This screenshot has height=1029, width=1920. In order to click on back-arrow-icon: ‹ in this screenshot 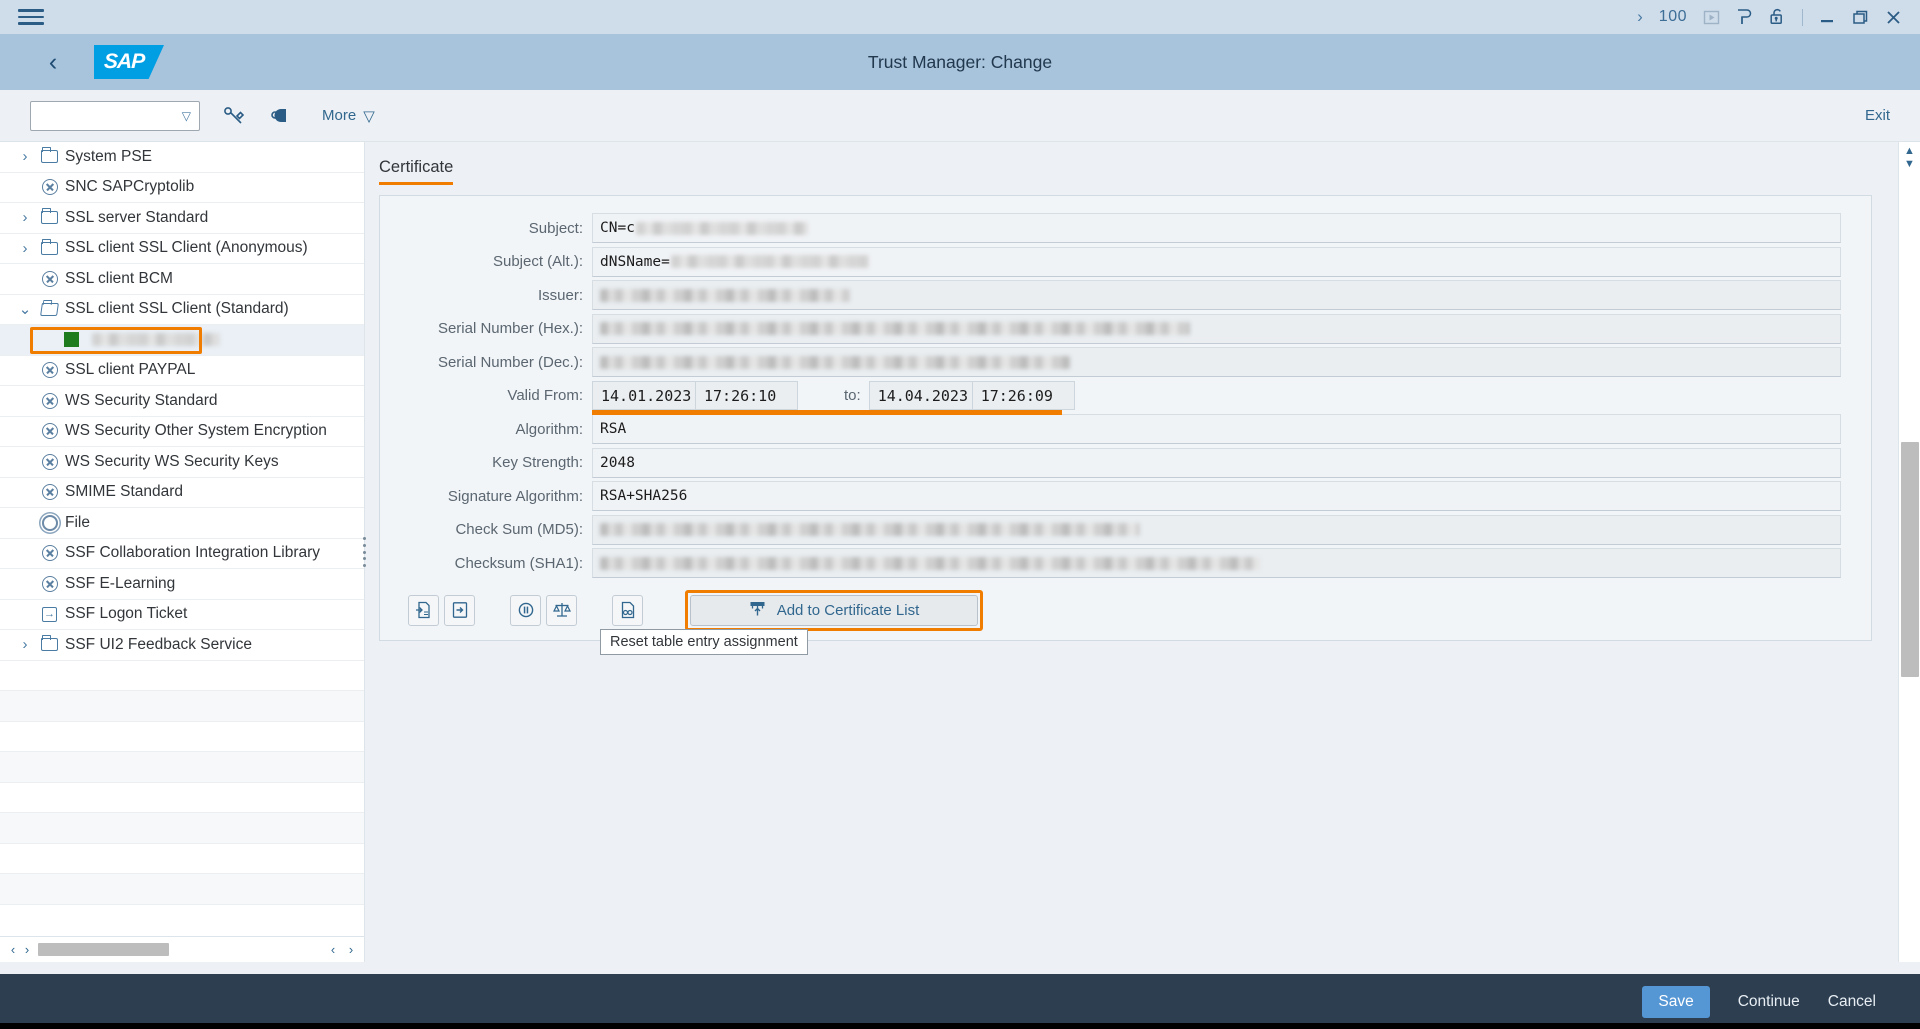, I will do `click(53, 62)`.